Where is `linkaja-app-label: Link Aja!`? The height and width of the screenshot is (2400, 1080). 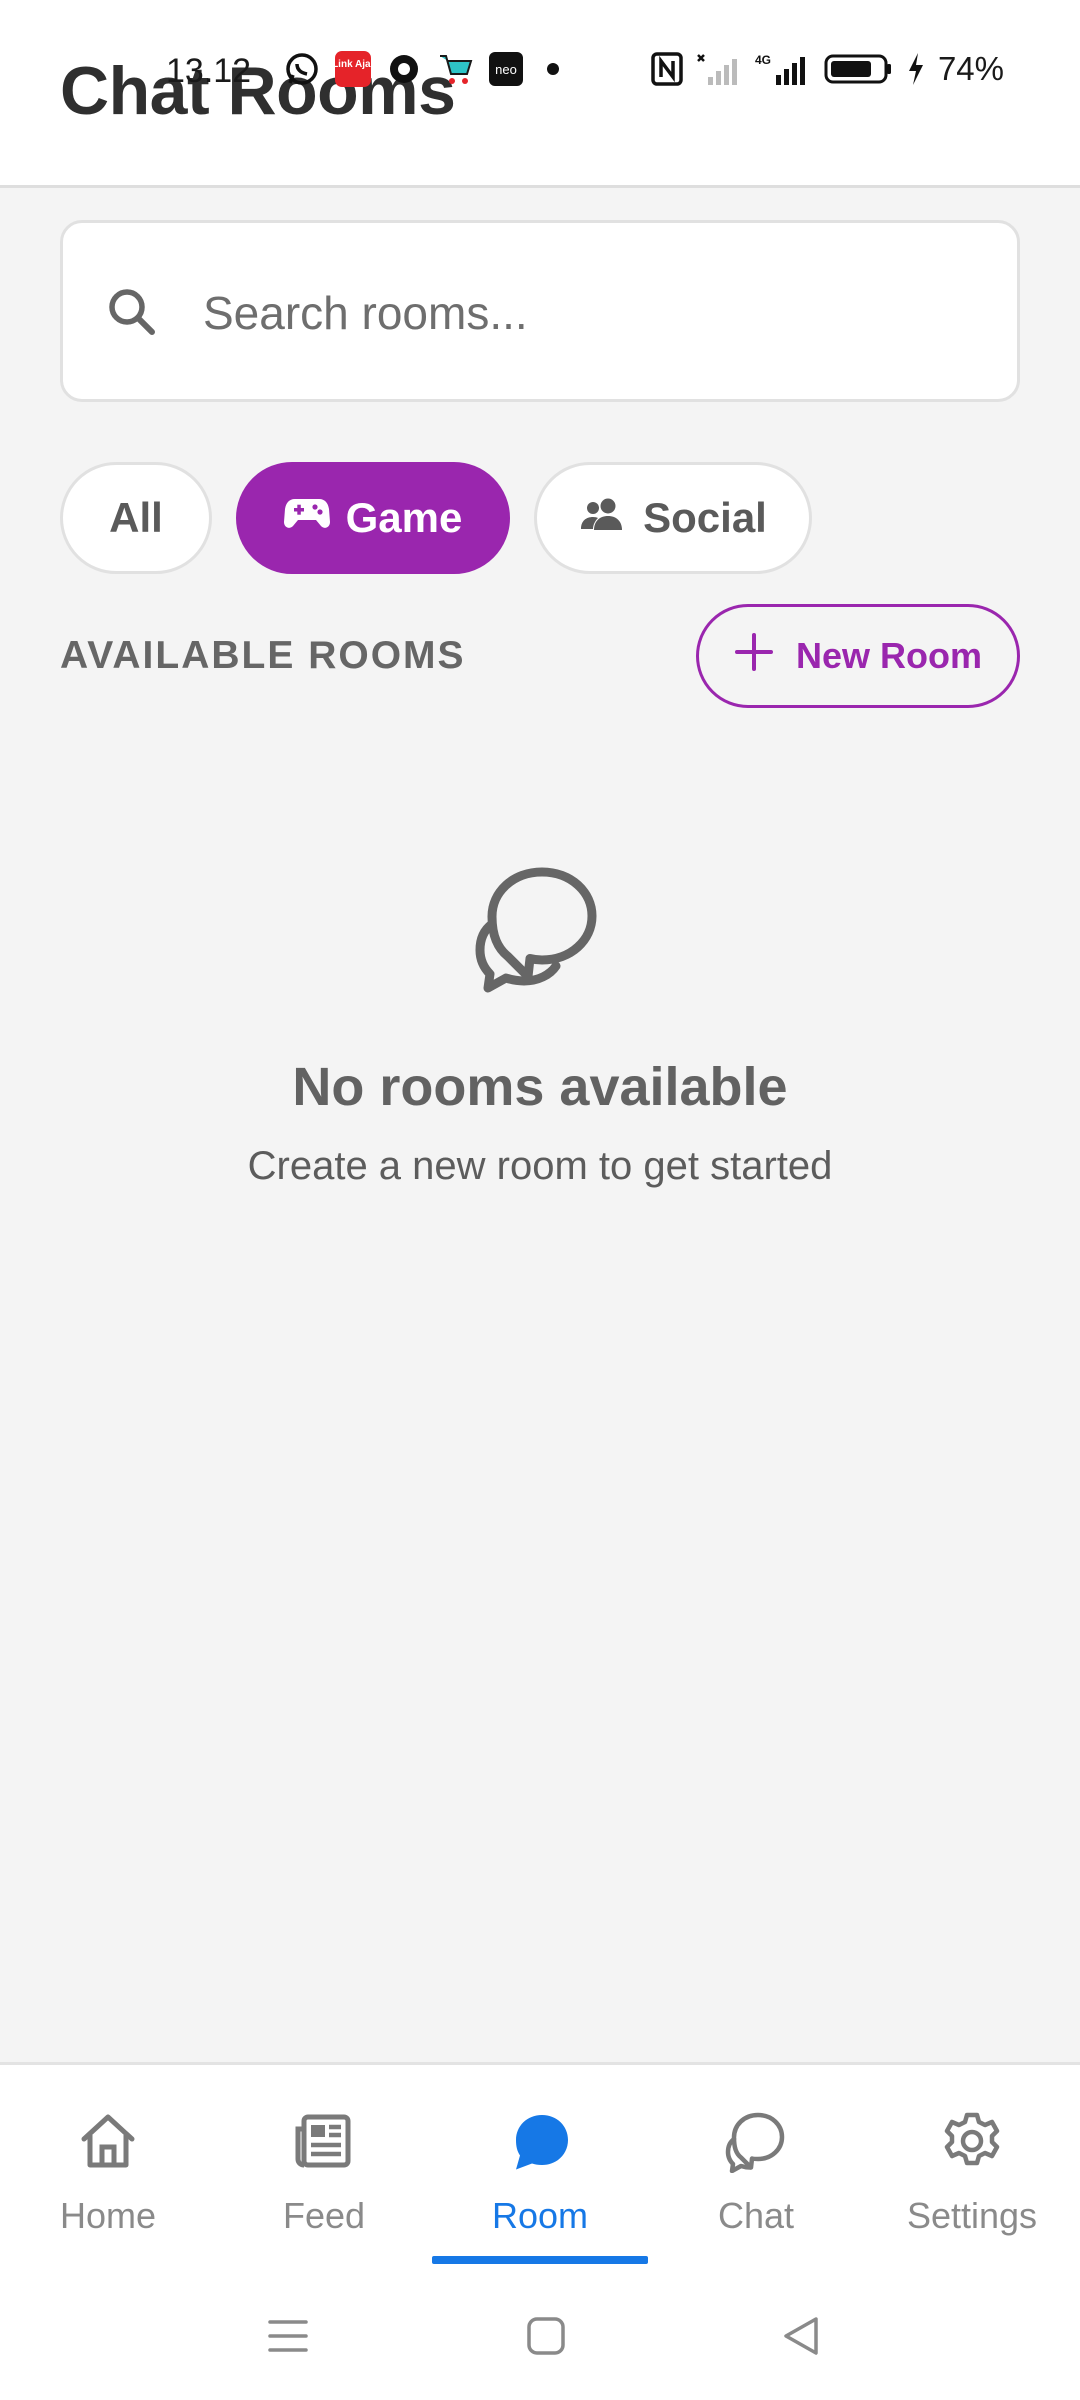
linkaja-app-label: Link Aja! is located at coordinates (353, 64).